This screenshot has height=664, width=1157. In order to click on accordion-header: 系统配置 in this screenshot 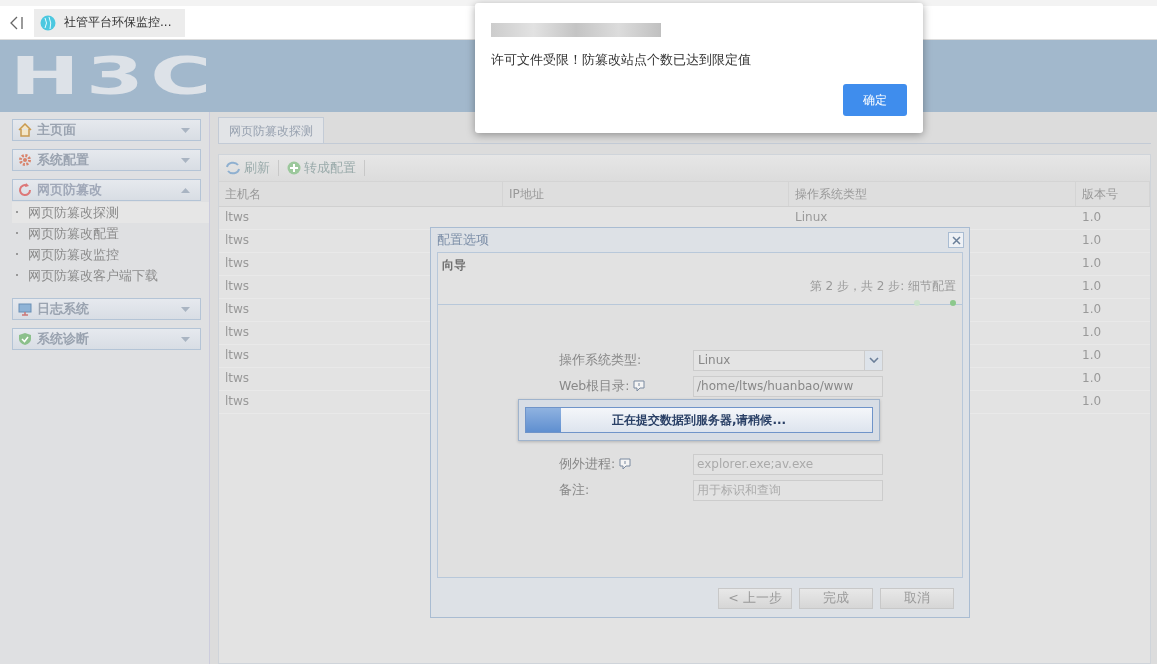, I will do `click(106, 160)`.